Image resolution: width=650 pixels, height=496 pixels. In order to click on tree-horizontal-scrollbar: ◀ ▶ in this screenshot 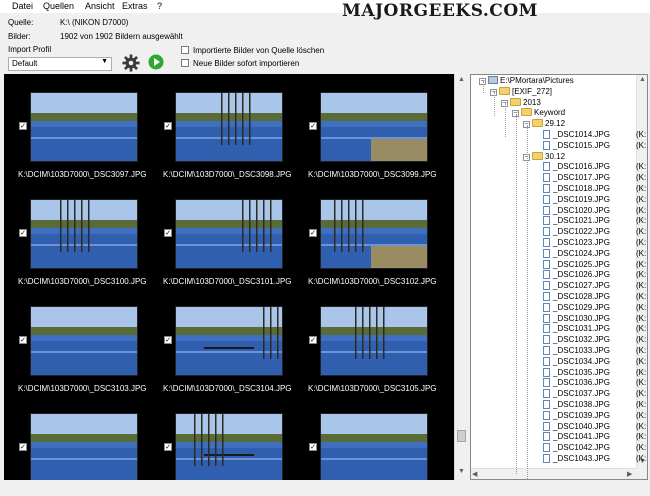, I will do `click(554, 473)`.